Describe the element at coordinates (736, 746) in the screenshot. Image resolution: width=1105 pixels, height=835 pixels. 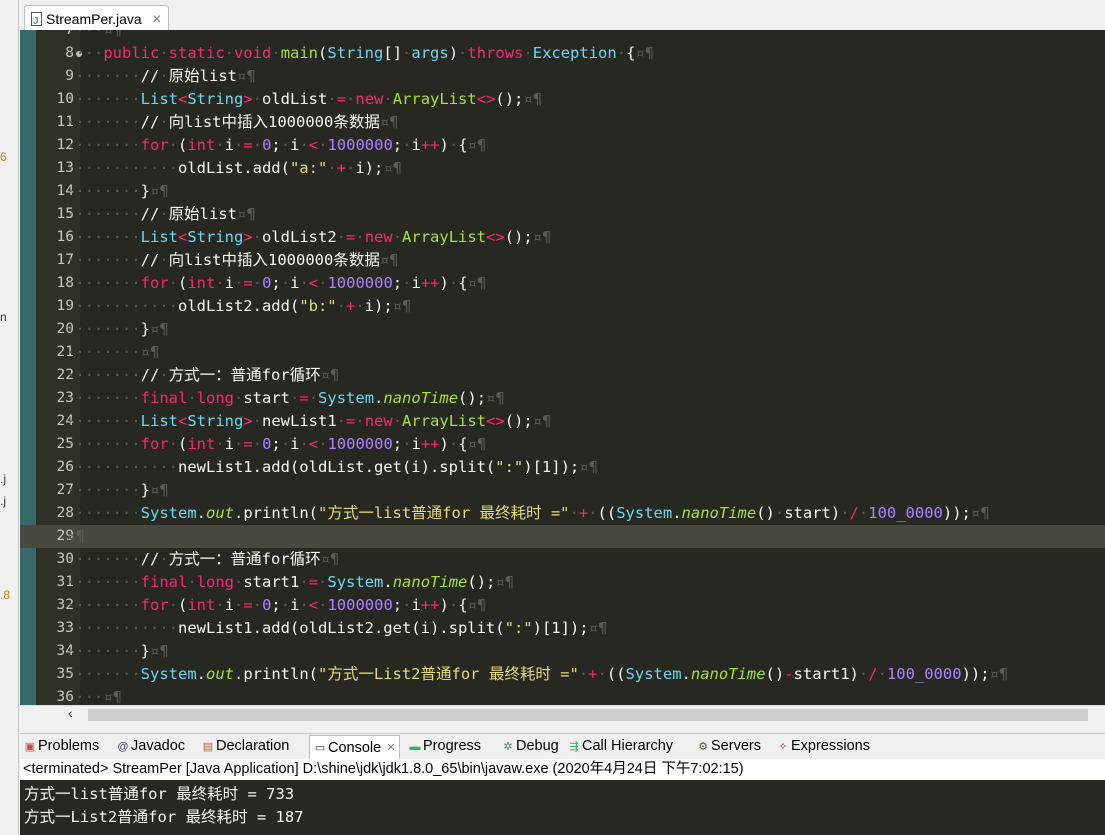
I see `tab-label: Servers` at that location.